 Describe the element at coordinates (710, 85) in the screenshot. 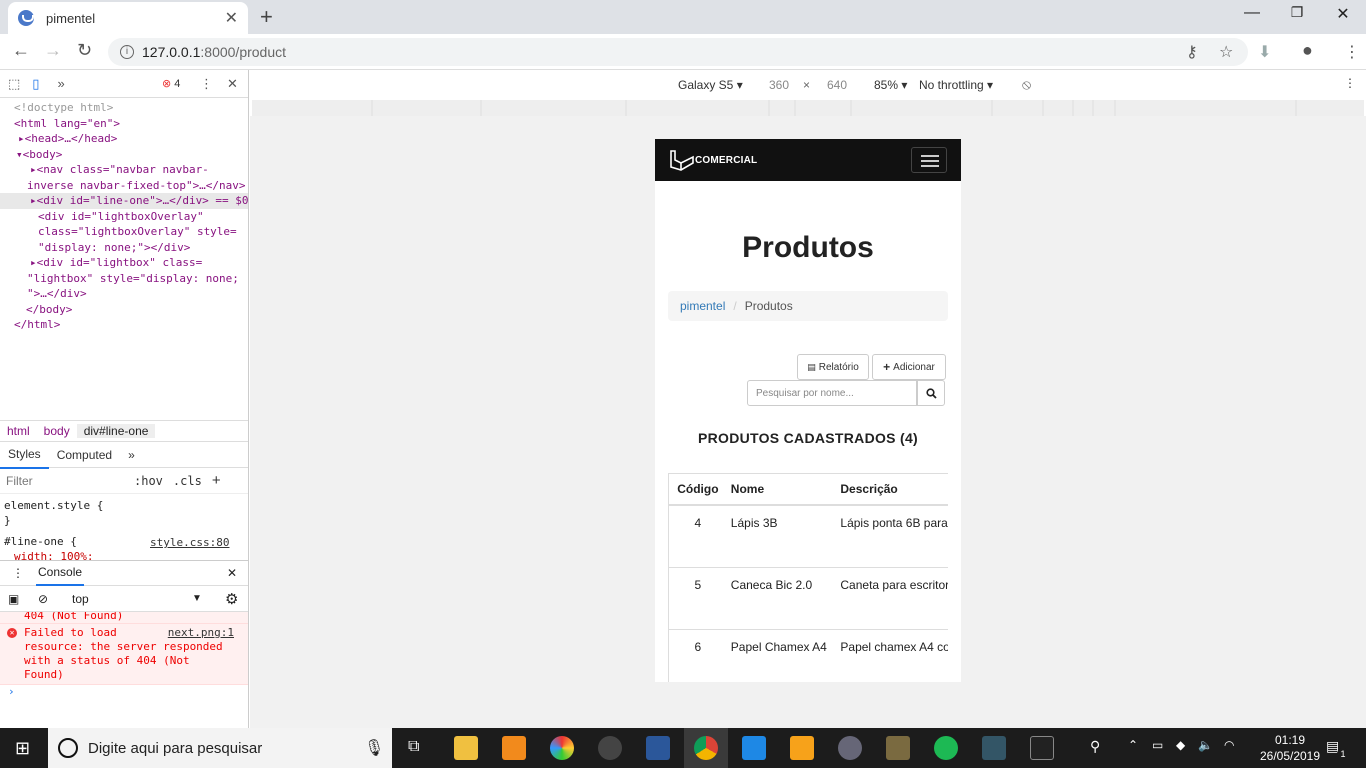

I see `device-select: Galaxy S5 ▾` at that location.